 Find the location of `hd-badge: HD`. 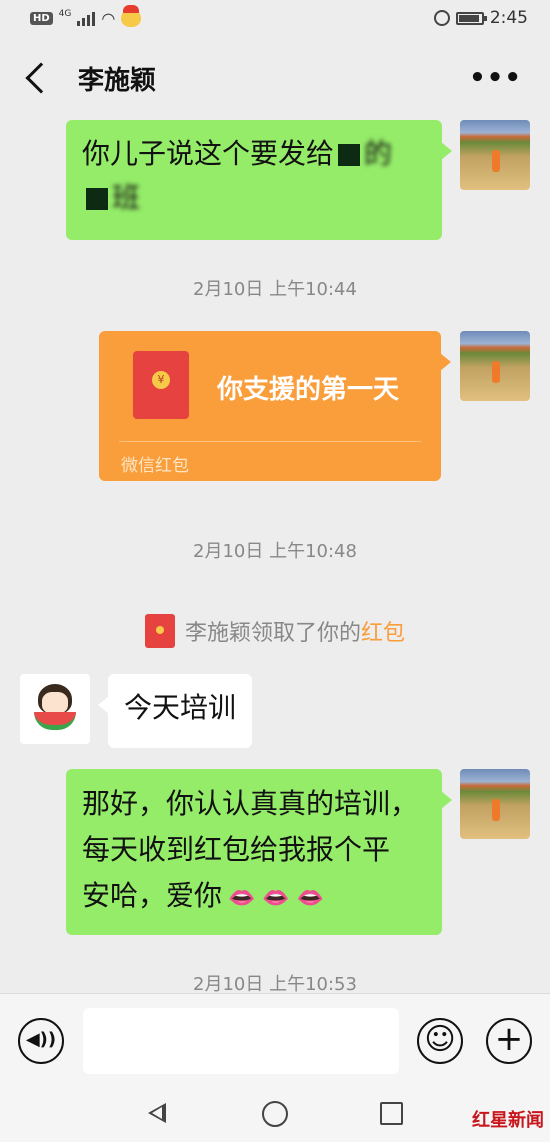

hd-badge: HD is located at coordinates (41, 18).